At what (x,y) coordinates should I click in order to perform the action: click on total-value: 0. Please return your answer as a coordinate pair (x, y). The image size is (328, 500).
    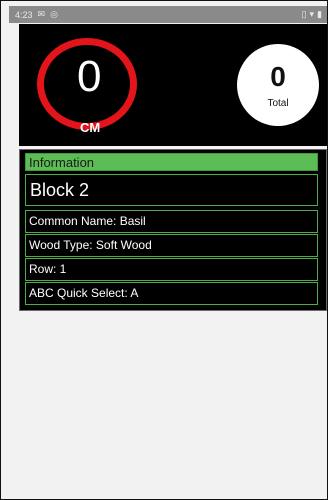
    Looking at the image, I should click on (278, 76).